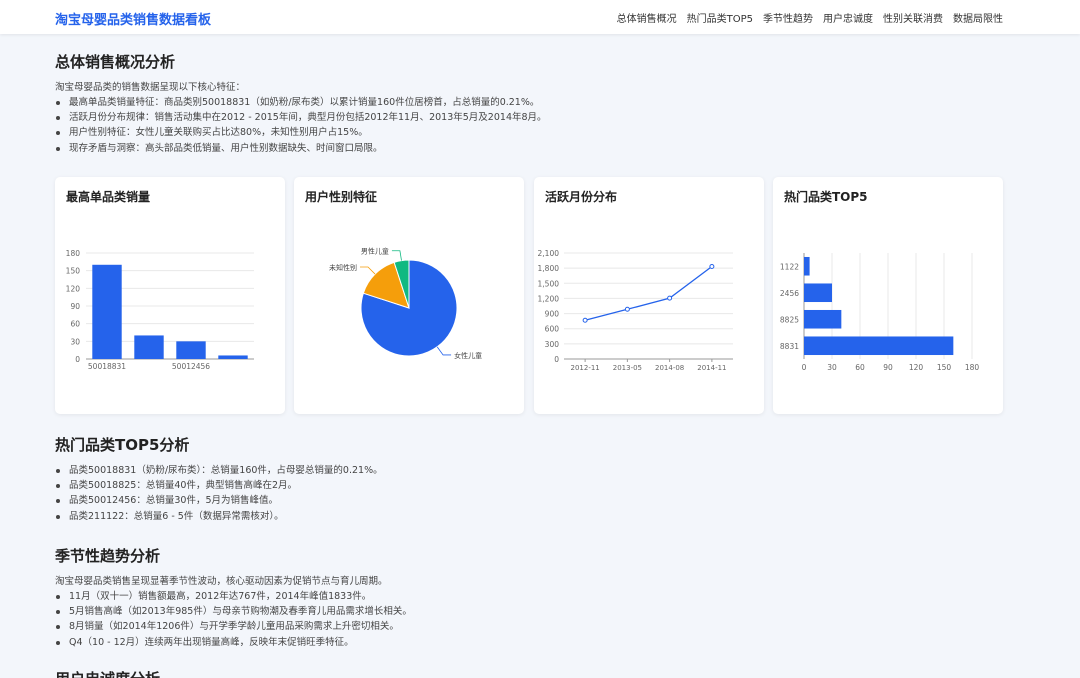 The image size is (1080, 678). Describe the element at coordinates (552, 329) in the screenshot. I see `y-tick-label: 600` at that location.